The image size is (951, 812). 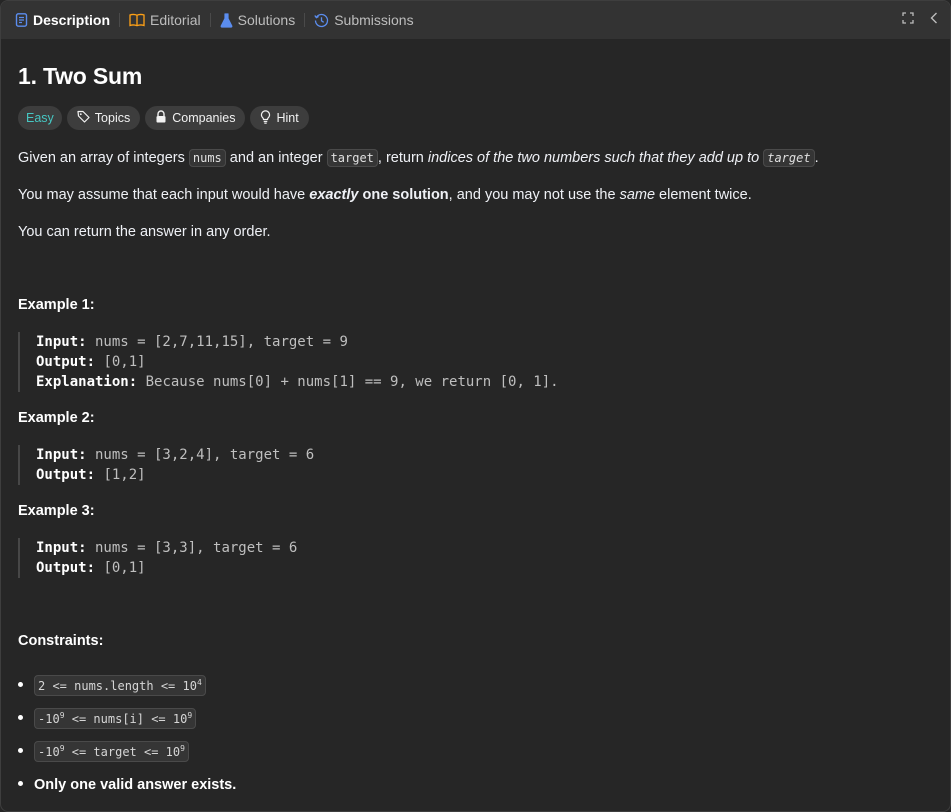 I want to click on hint-button: Hint, so click(x=279, y=118).